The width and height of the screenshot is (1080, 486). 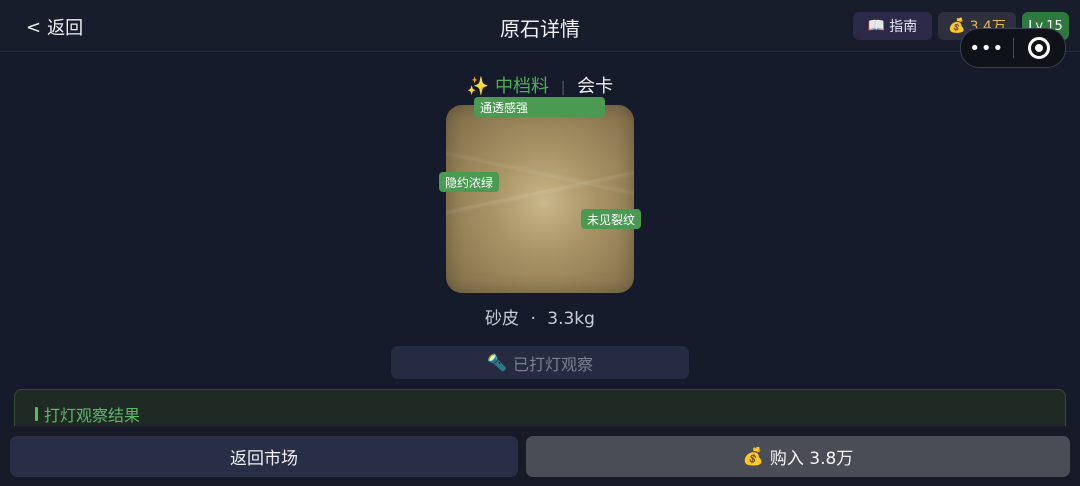 I want to click on buy-button: 💰 购入 3.8万, so click(x=798, y=456).